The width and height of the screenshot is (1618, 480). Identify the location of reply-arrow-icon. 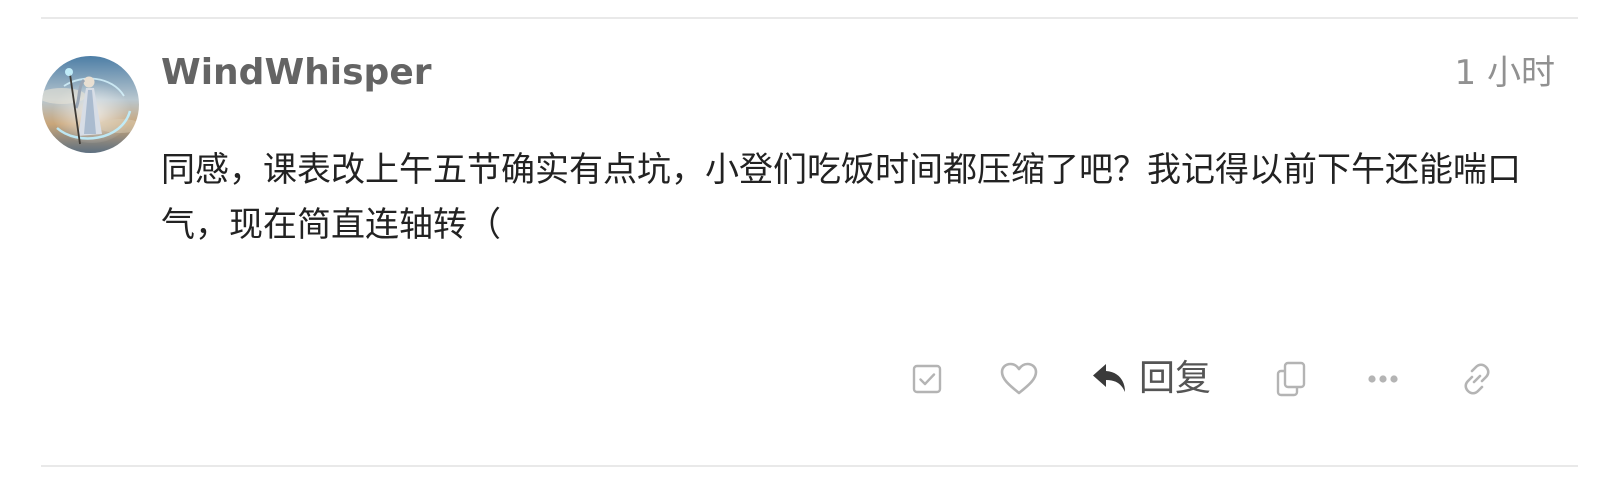
(1109, 378).